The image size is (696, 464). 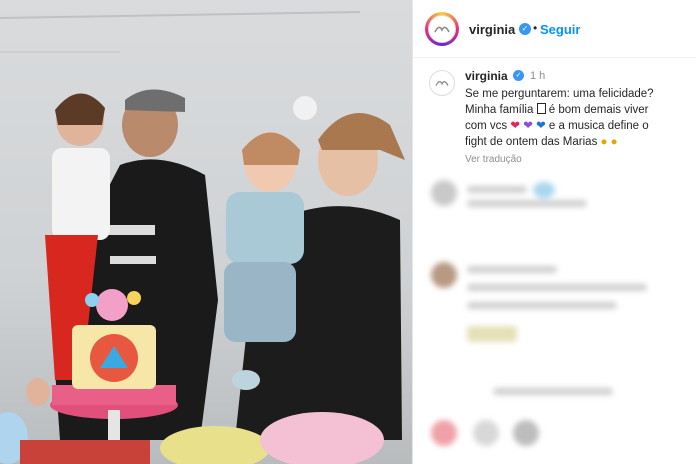 I want to click on post-header: virginia ✓ • Seguir, so click(x=554, y=29).